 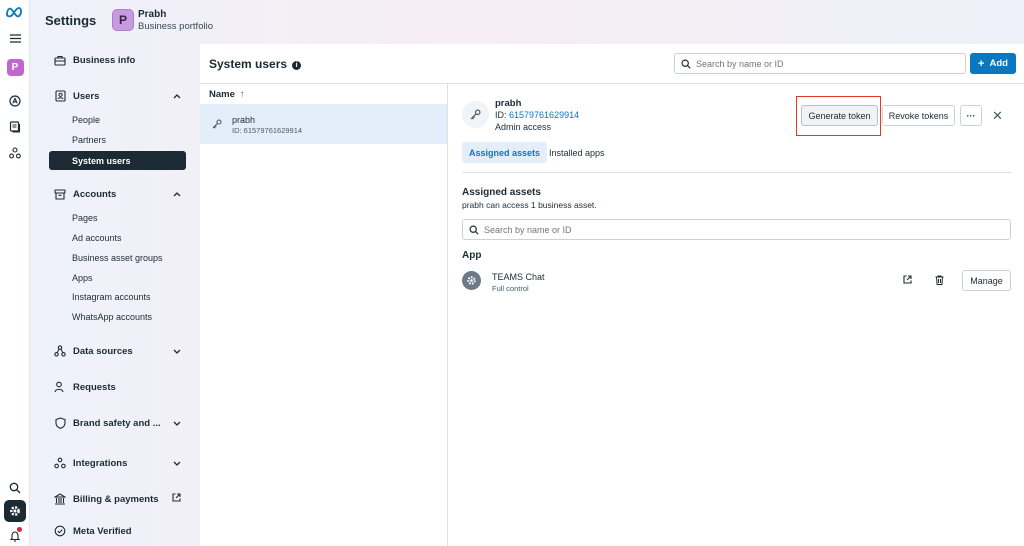 I want to click on sidebar-item-label: Users, so click(x=86, y=96).